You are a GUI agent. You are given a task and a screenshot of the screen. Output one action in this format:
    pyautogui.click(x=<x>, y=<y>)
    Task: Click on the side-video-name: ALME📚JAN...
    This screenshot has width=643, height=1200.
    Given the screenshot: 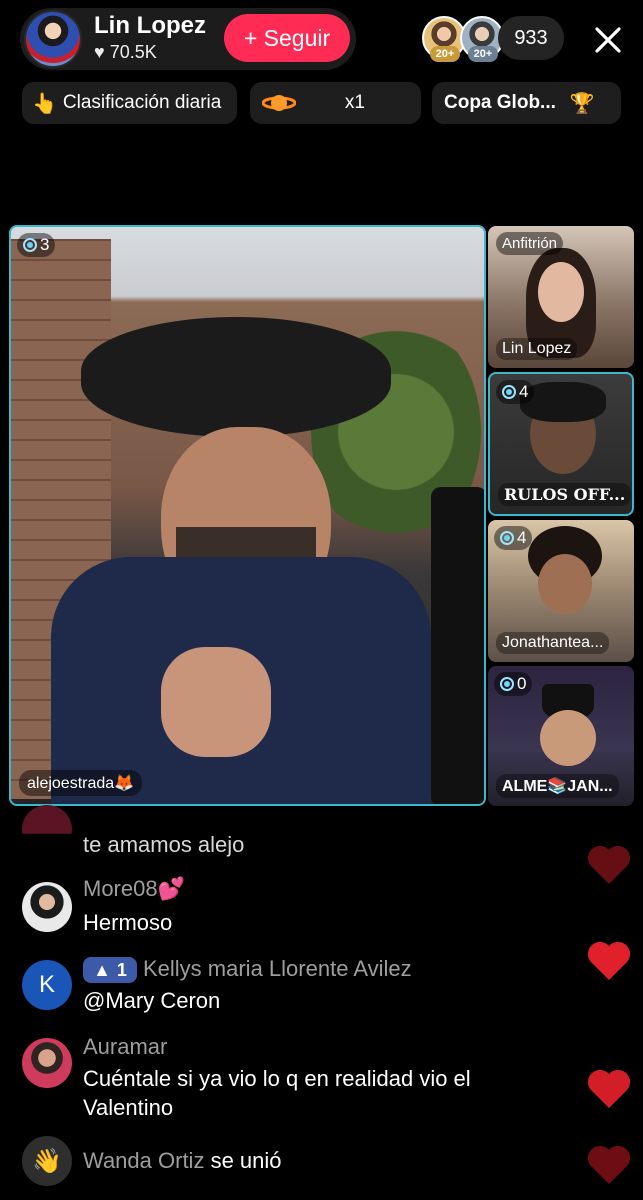 What is the action you would take?
    pyautogui.click(x=557, y=786)
    